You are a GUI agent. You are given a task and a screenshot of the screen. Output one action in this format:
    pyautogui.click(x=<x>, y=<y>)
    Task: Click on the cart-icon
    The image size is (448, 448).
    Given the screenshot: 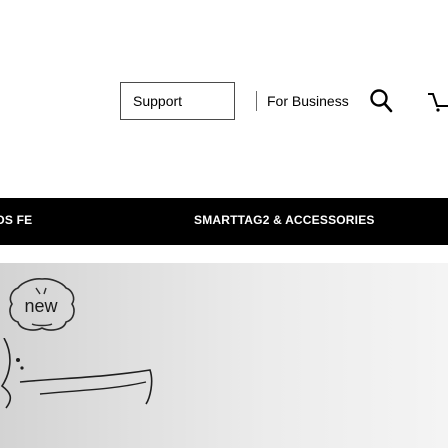 What is the action you would take?
    pyautogui.click(x=436, y=102)
    